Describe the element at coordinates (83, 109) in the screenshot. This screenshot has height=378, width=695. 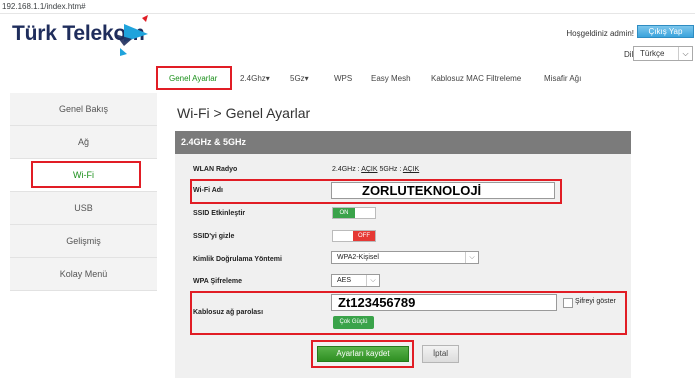
I see `sidebar-item-genel-bakis: Genel Bakış` at that location.